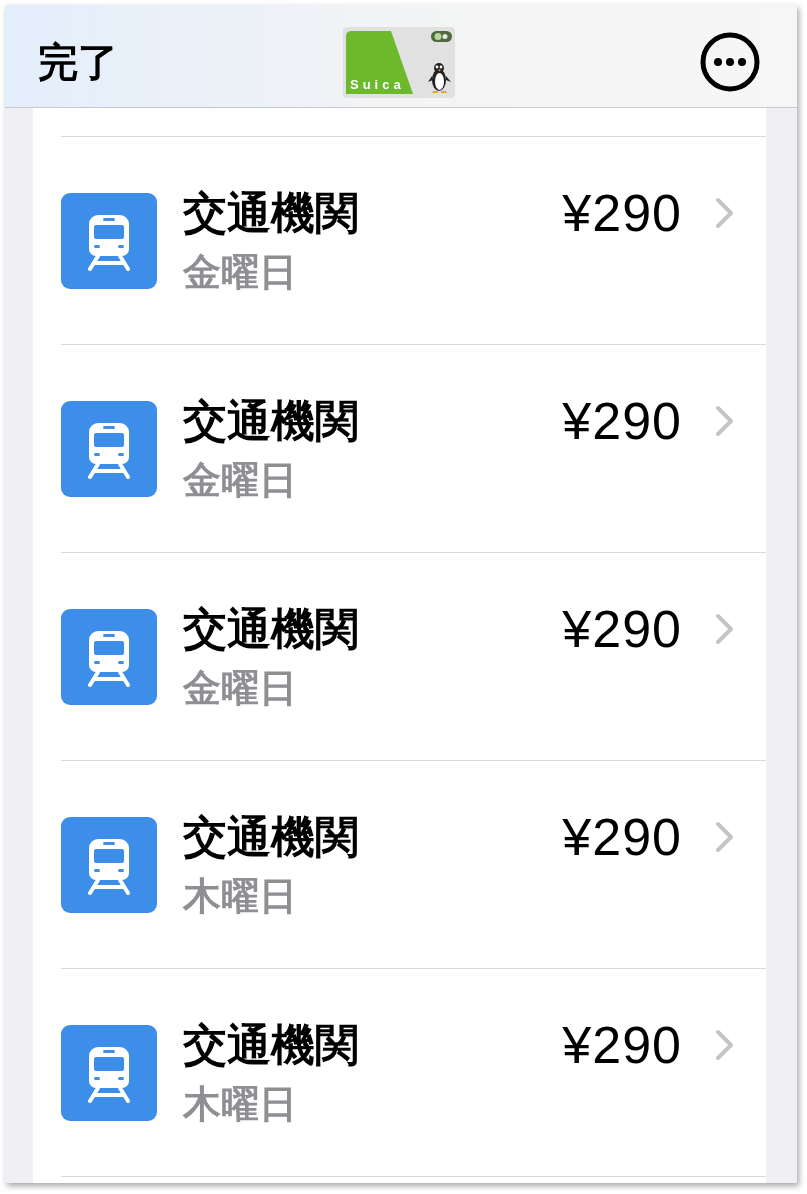 The image size is (807, 1194). What do you see at coordinates (439, 77) in the screenshot?
I see `penguin-icon` at bounding box center [439, 77].